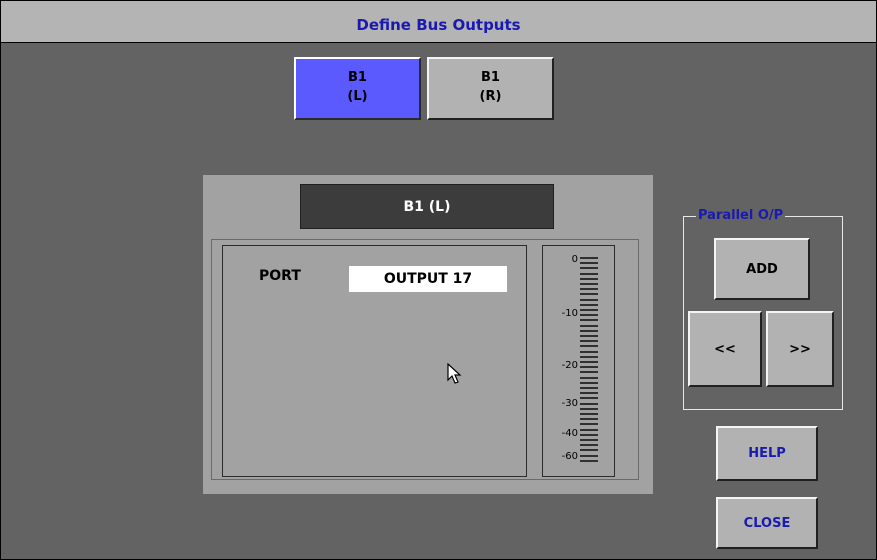 Image resolution: width=877 pixels, height=560 pixels. What do you see at coordinates (490, 96) in the screenshot?
I see `bus-b1-right-label-line2: (R)` at bounding box center [490, 96].